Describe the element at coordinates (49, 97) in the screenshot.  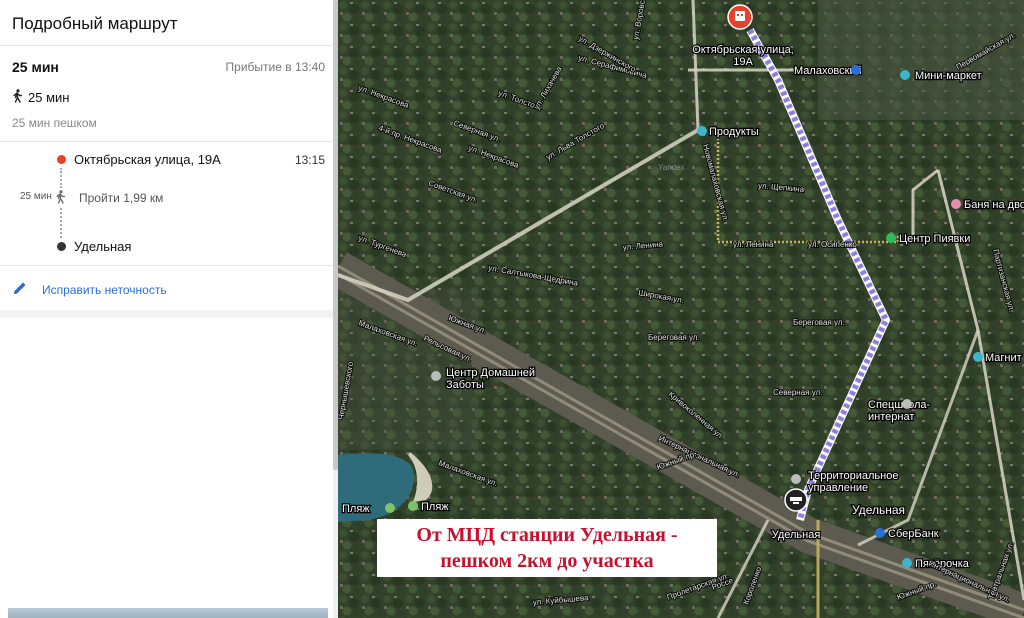
I see `walk-summary-text: 25 мин` at that location.